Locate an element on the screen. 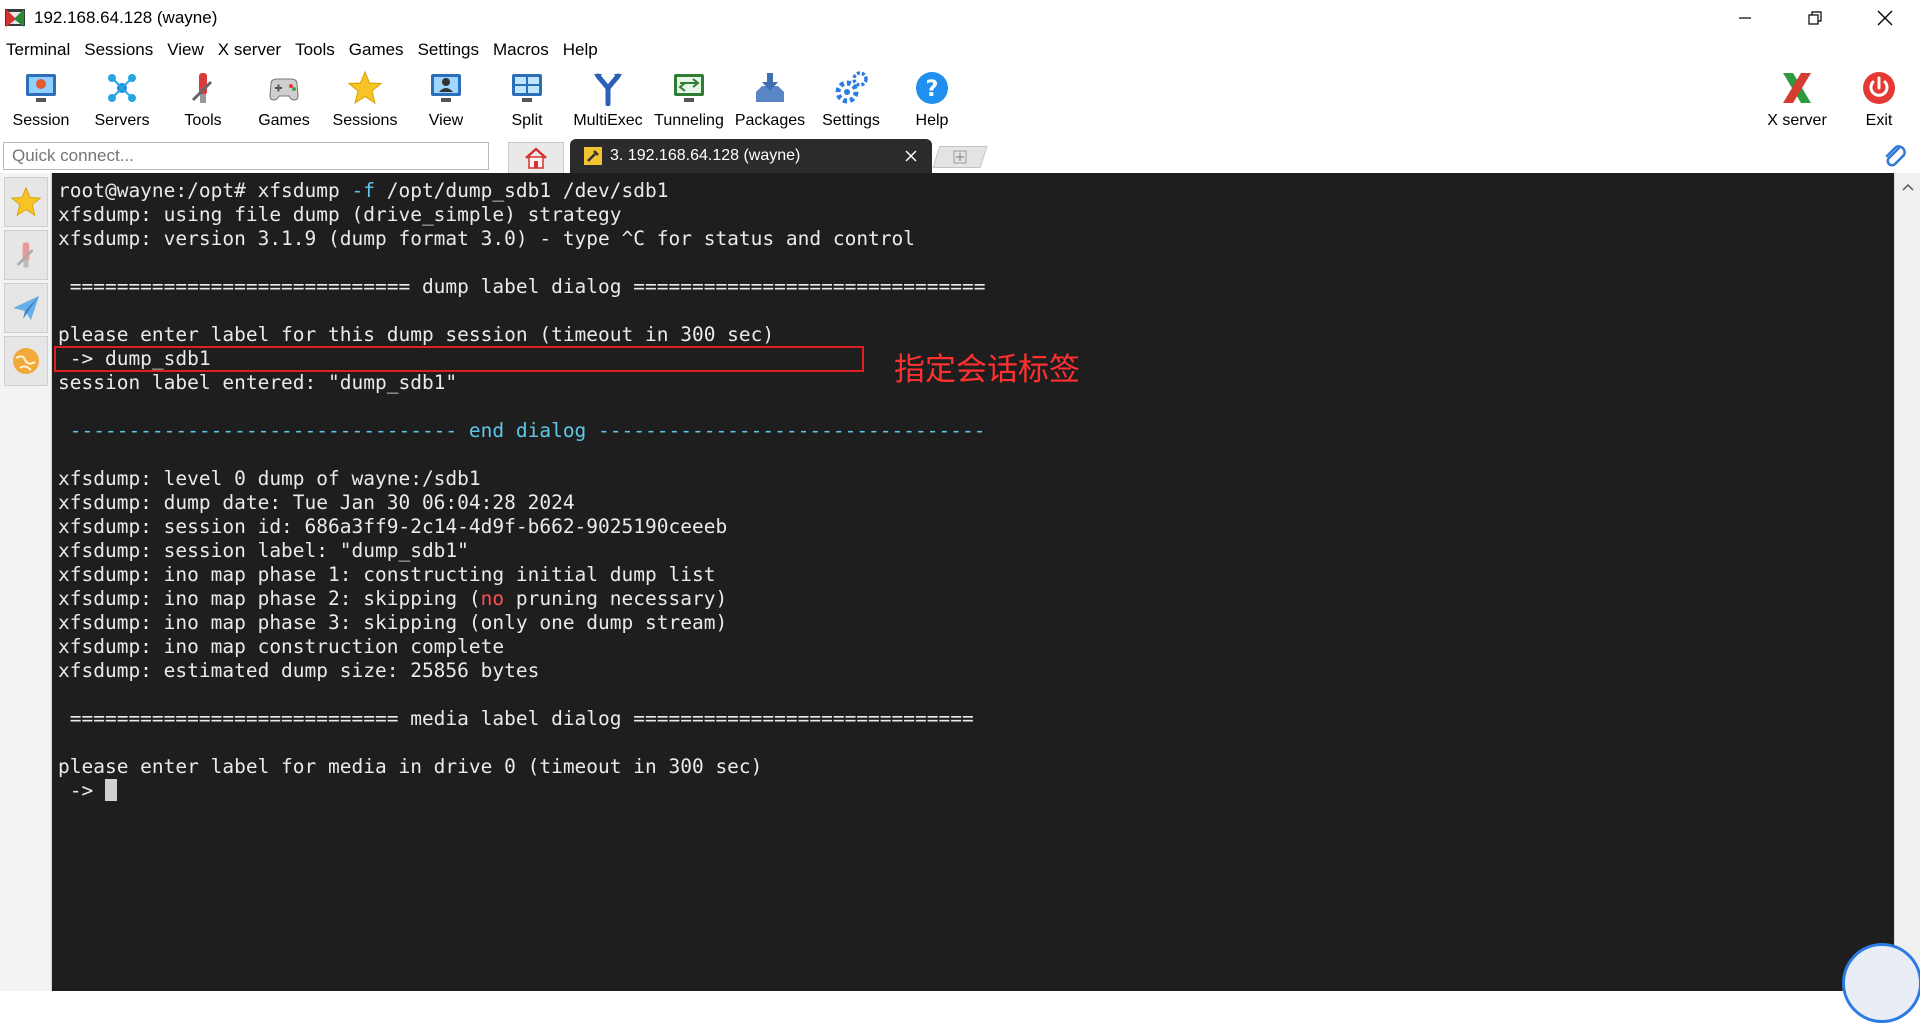 The image size is (1920, 1023). restore-icon is located at coordinates (1815, 17).